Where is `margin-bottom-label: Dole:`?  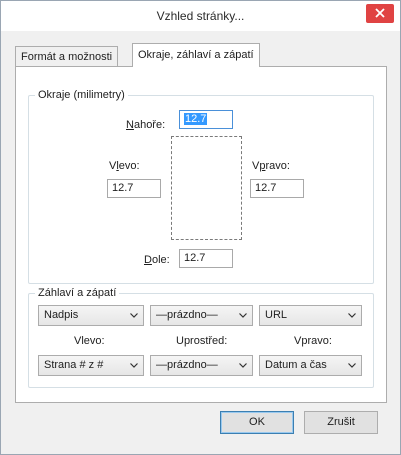
margin-bottom-label: Dole: is located at coordinates (157, 260).